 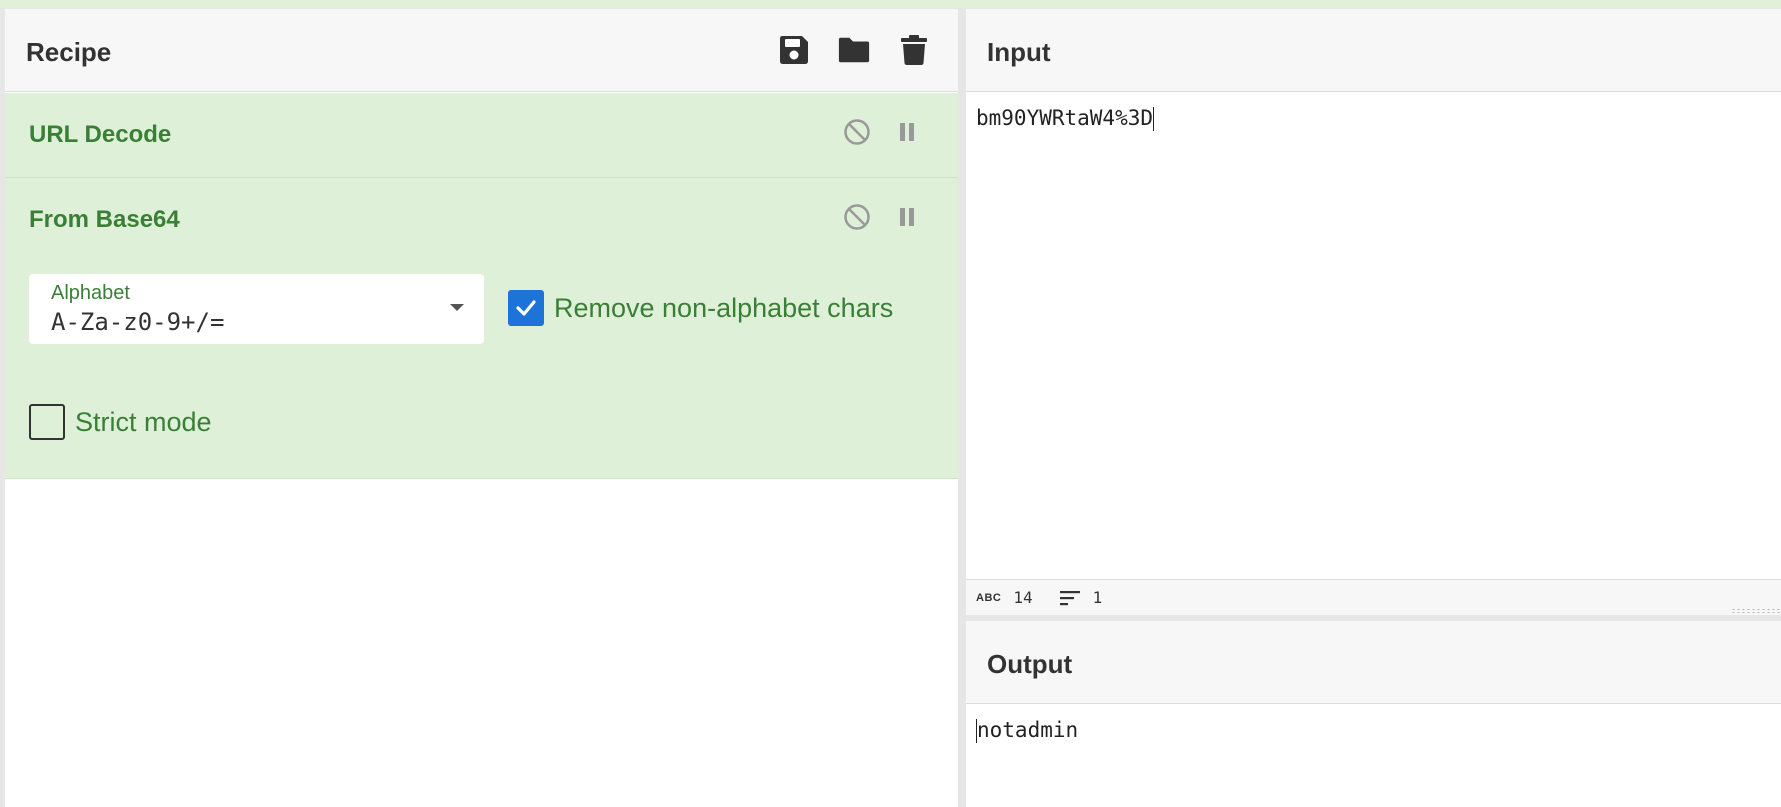 I want to click on text-caret, so click(x=1154, y=119).